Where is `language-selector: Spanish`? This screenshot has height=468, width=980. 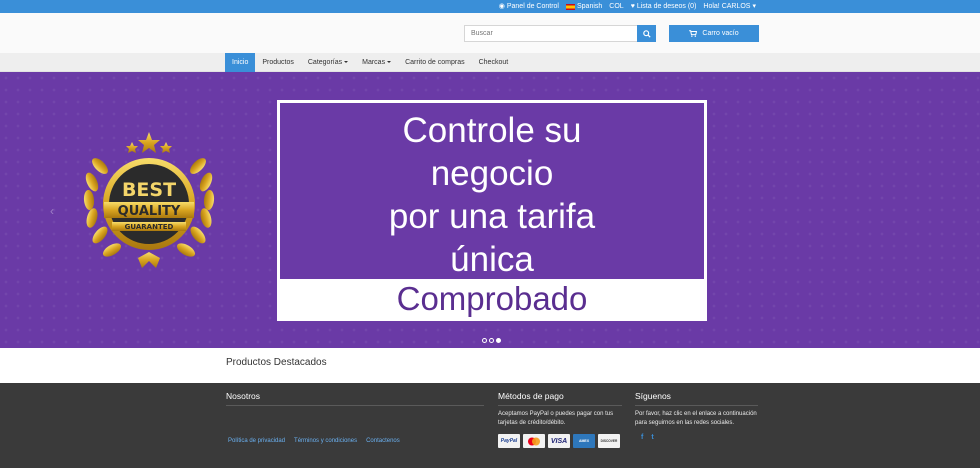 language-selector: Spanish is located at coordinates (584, 6).